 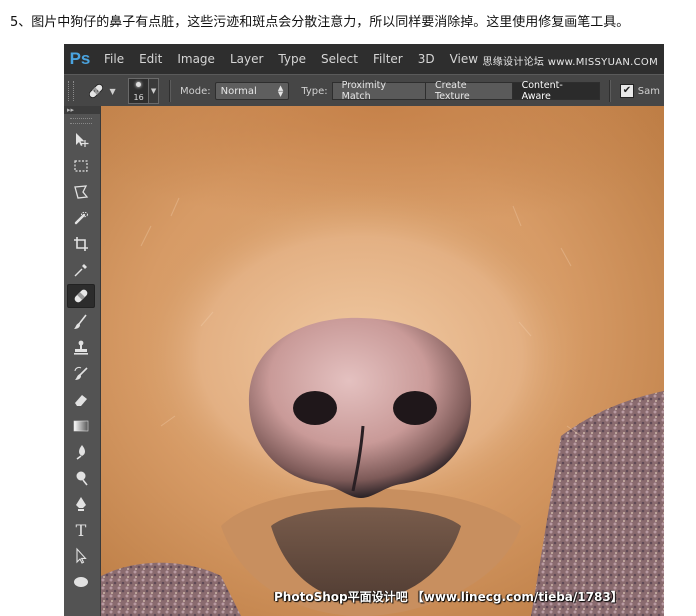 I want to click on tools-panel-grip, so click(x=81, y=121).